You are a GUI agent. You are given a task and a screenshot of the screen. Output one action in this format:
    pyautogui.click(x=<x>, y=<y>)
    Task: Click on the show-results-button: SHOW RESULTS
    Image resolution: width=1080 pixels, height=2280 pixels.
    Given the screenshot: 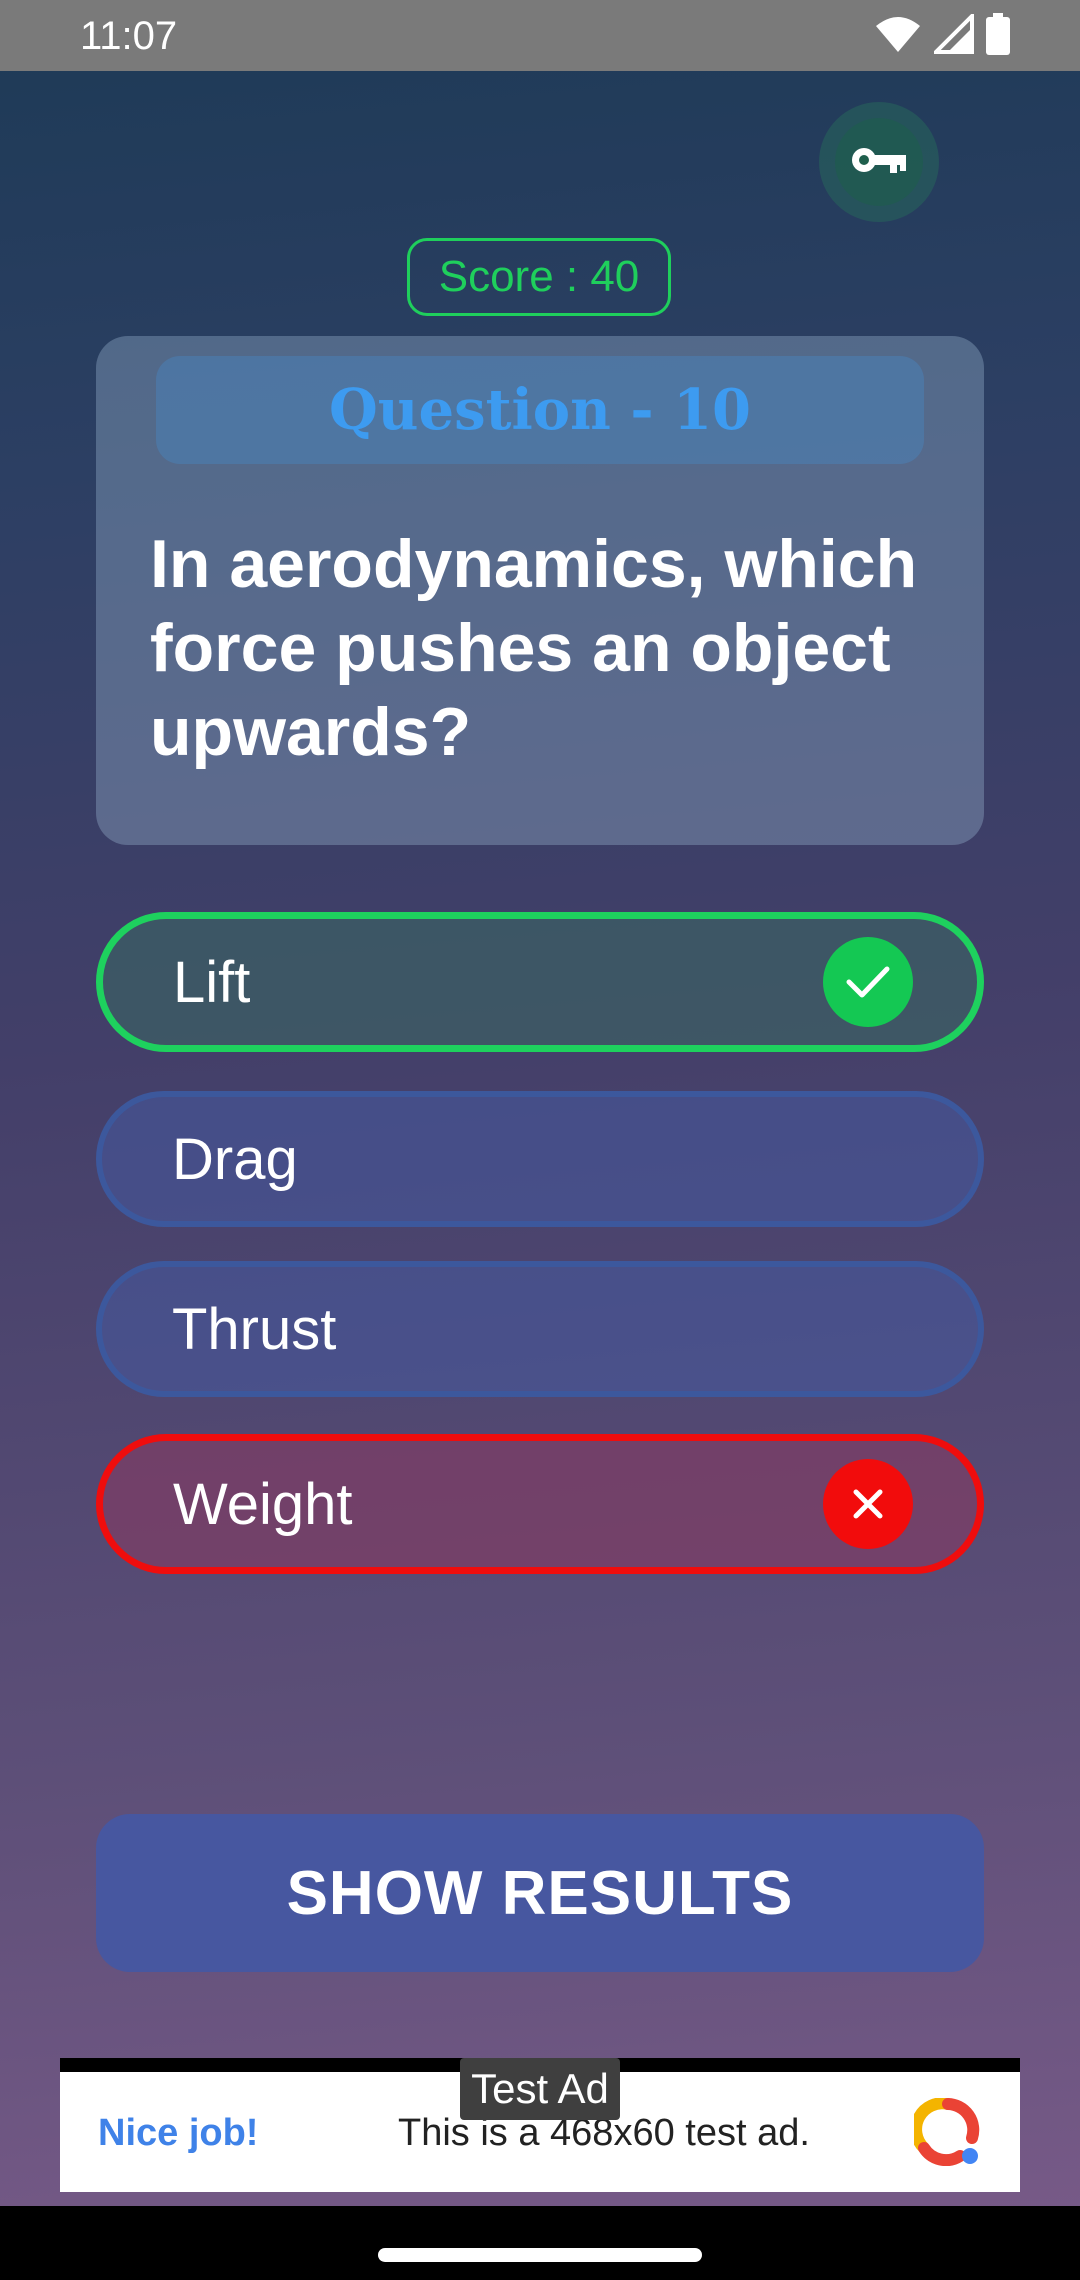 What is the action you would take?
    pyautogui.click(x=540, y=1893)
    